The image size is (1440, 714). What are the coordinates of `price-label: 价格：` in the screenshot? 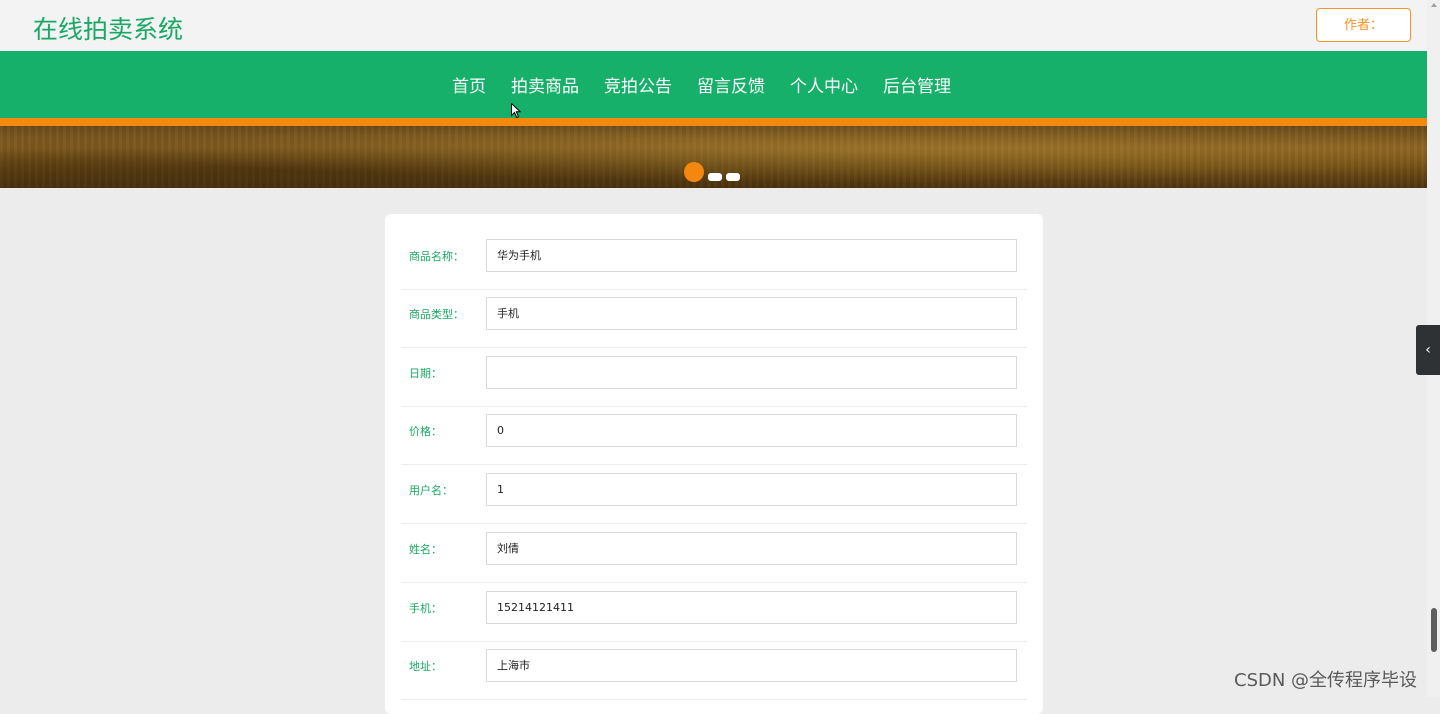 It's located at (425, 431).